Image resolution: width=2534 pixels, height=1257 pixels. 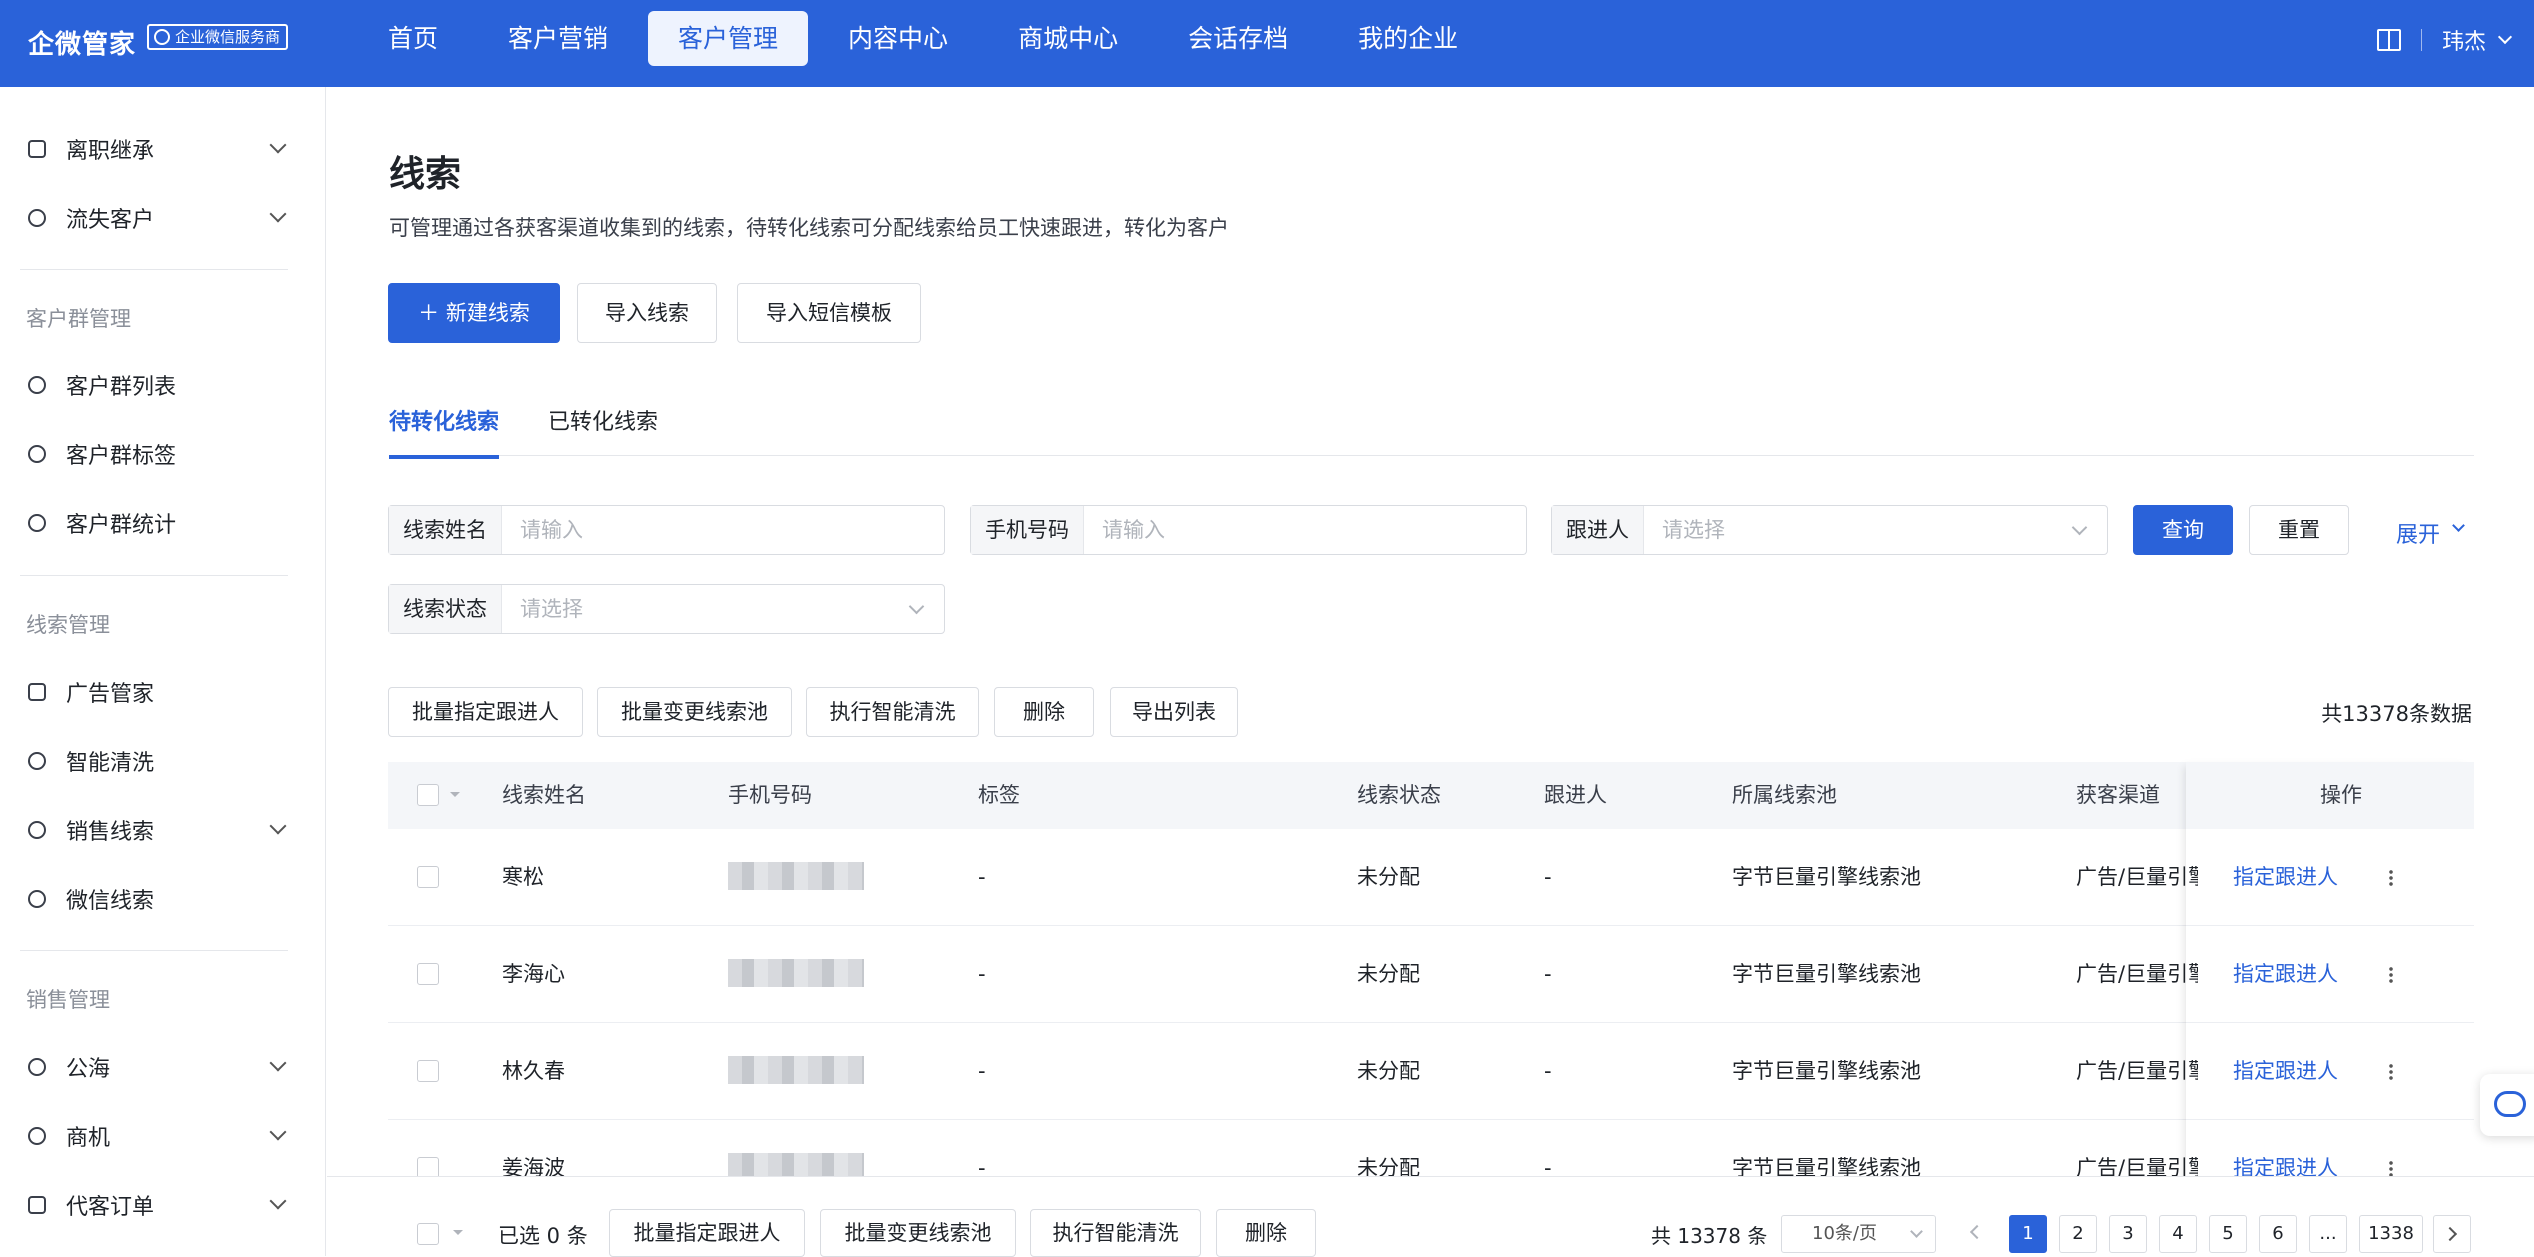 What do you see at coordinates (2396, 714) in the screenshot?
I see `total-count: 共13378条数据` at bounding box center [2396, 714].